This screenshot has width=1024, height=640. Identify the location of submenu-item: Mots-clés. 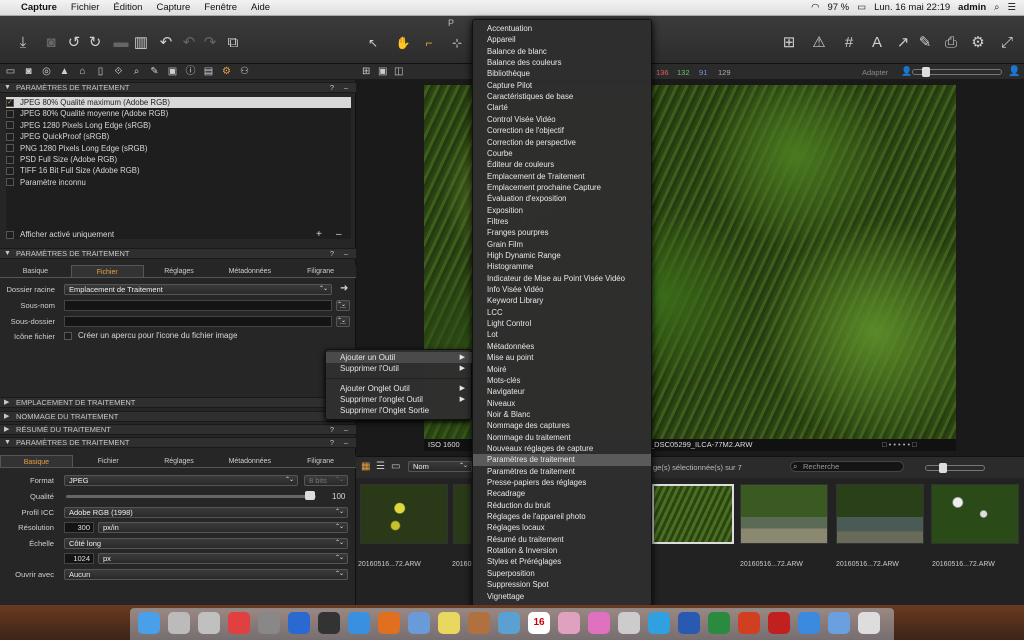
(562, 380).